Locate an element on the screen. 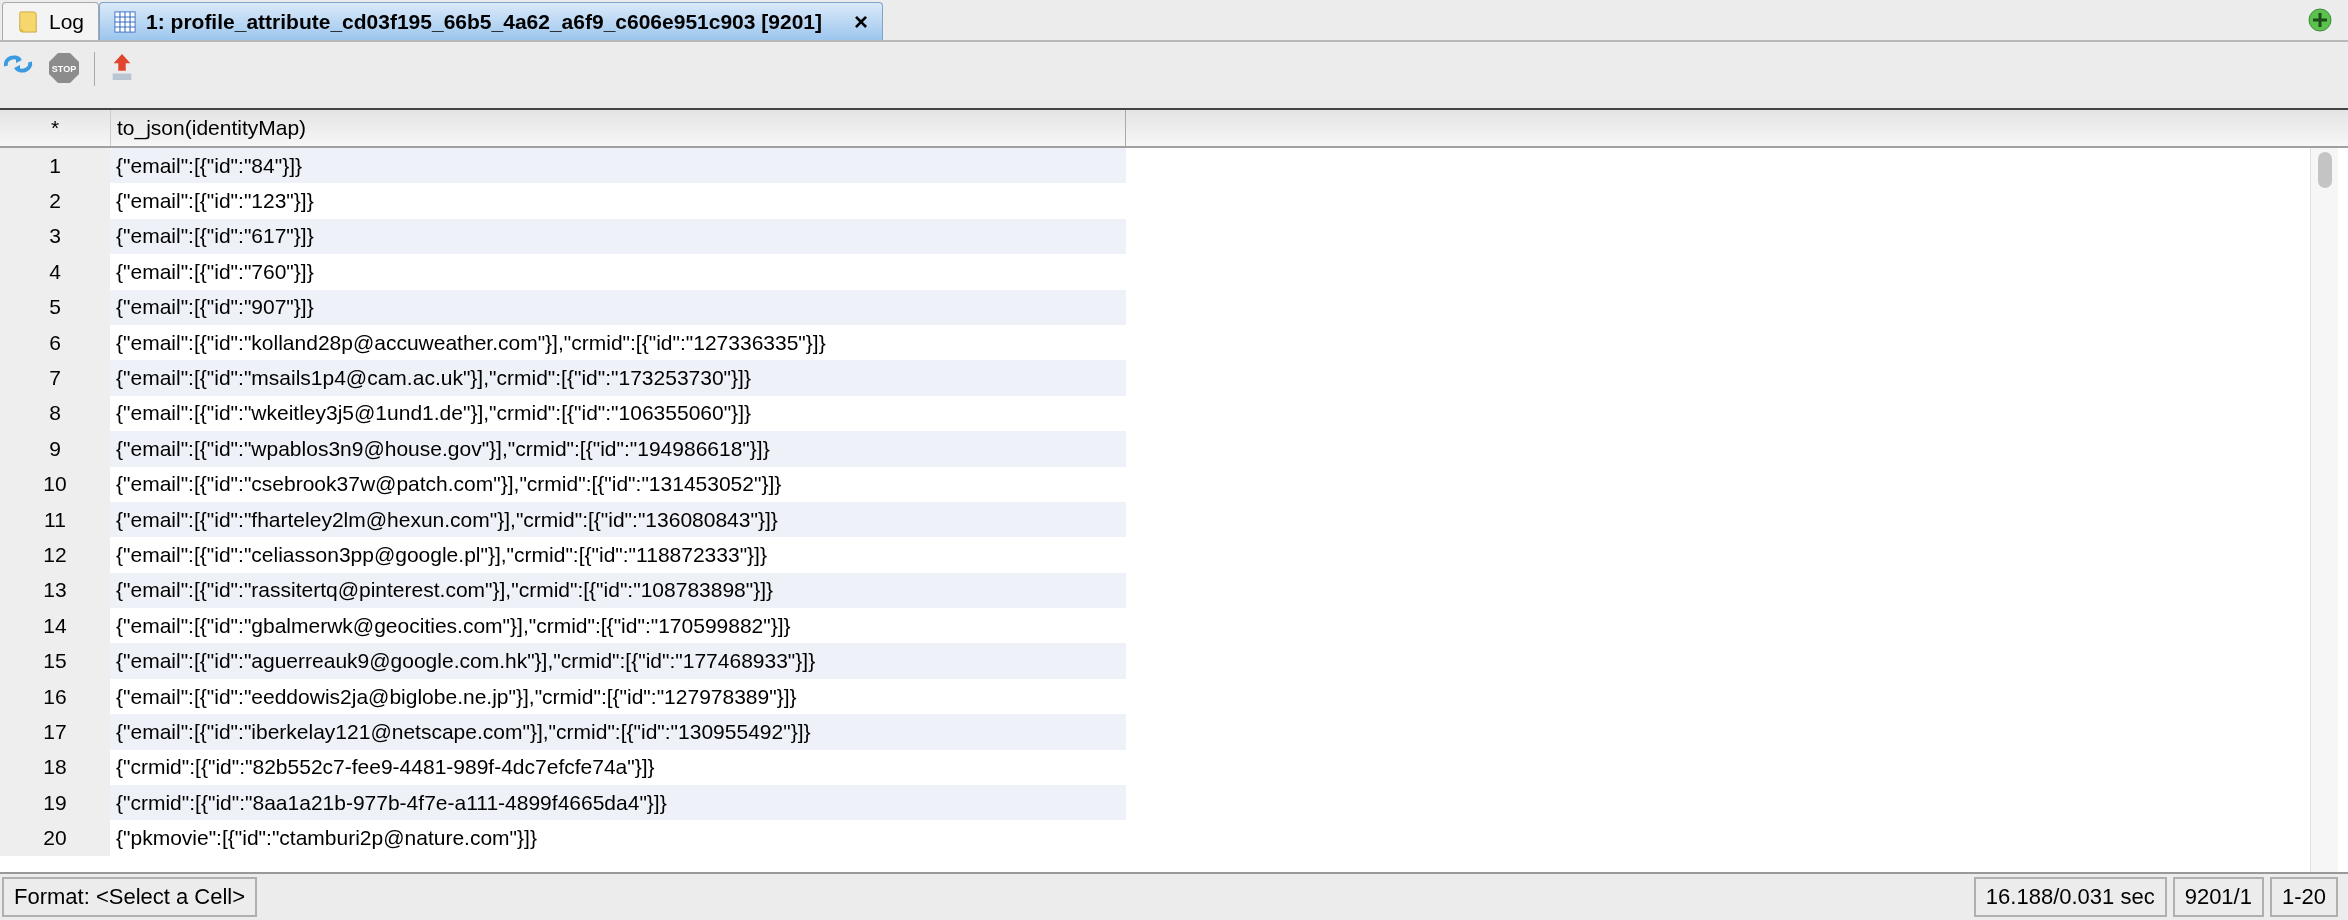 This screenshot has height=920, width=2348. table-cell: {"email":[{"id":"aguerreauk9@google.com.hk"}],"crmid":[{"id":"177468933"}]} is located at coordinates (618, 661).